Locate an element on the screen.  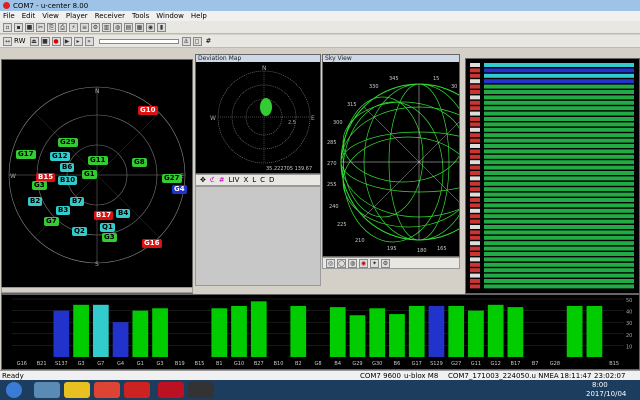
anchor-icon: ⚓ is located at coordinates (186, 41).